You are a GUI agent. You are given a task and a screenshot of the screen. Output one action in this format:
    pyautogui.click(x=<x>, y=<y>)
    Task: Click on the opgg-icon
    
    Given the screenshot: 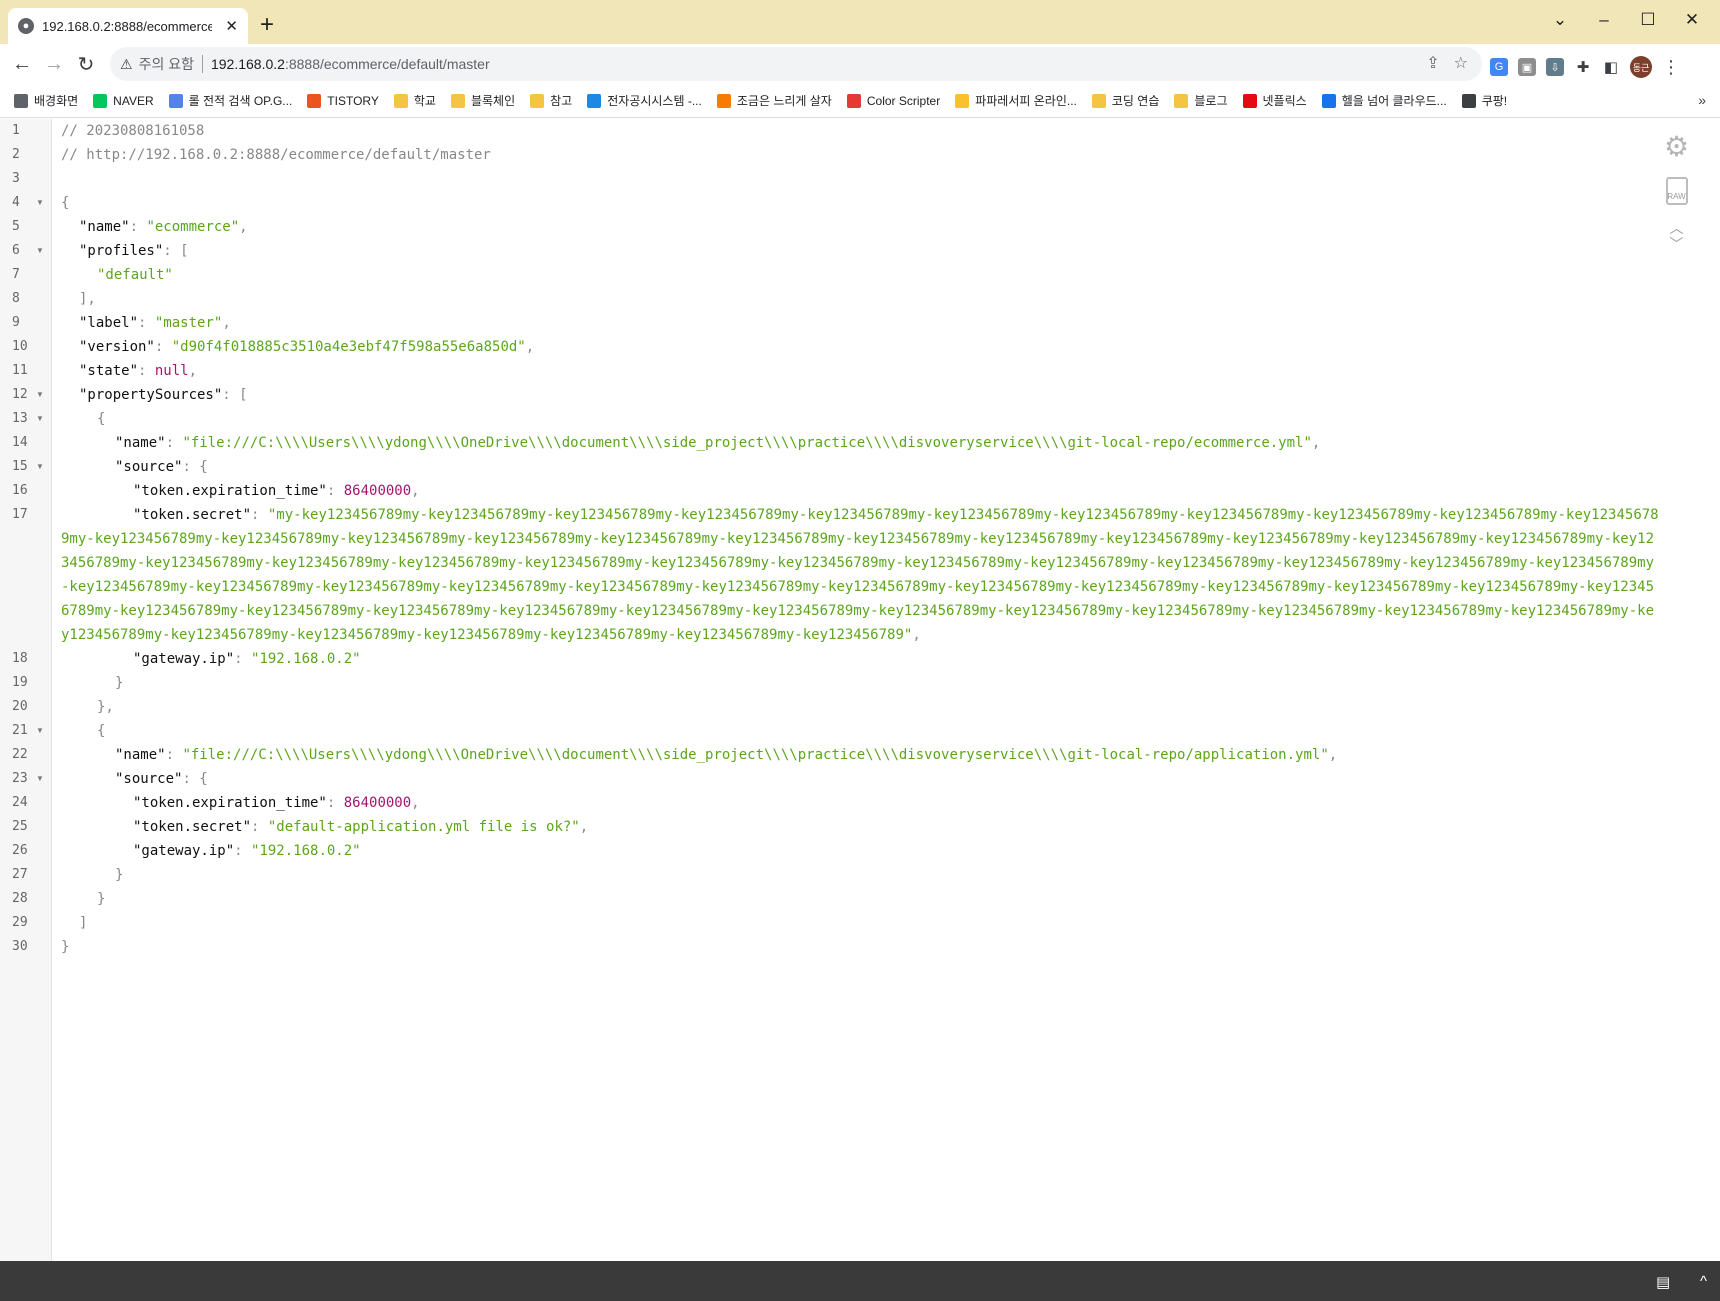 What is the action you would take?
    pyautogui.click(x=175, y=100)
    